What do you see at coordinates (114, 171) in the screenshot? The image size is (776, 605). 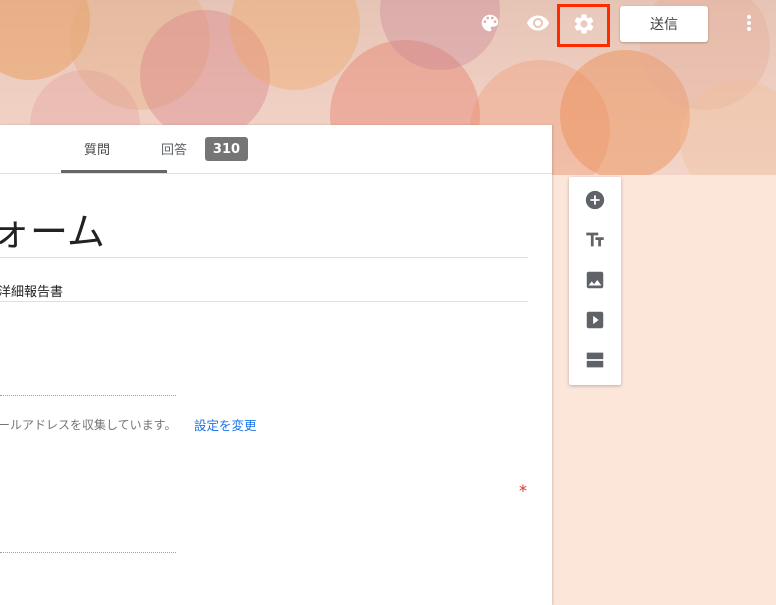 I see `active-tab-indicator` at bounding box center [114, 171].